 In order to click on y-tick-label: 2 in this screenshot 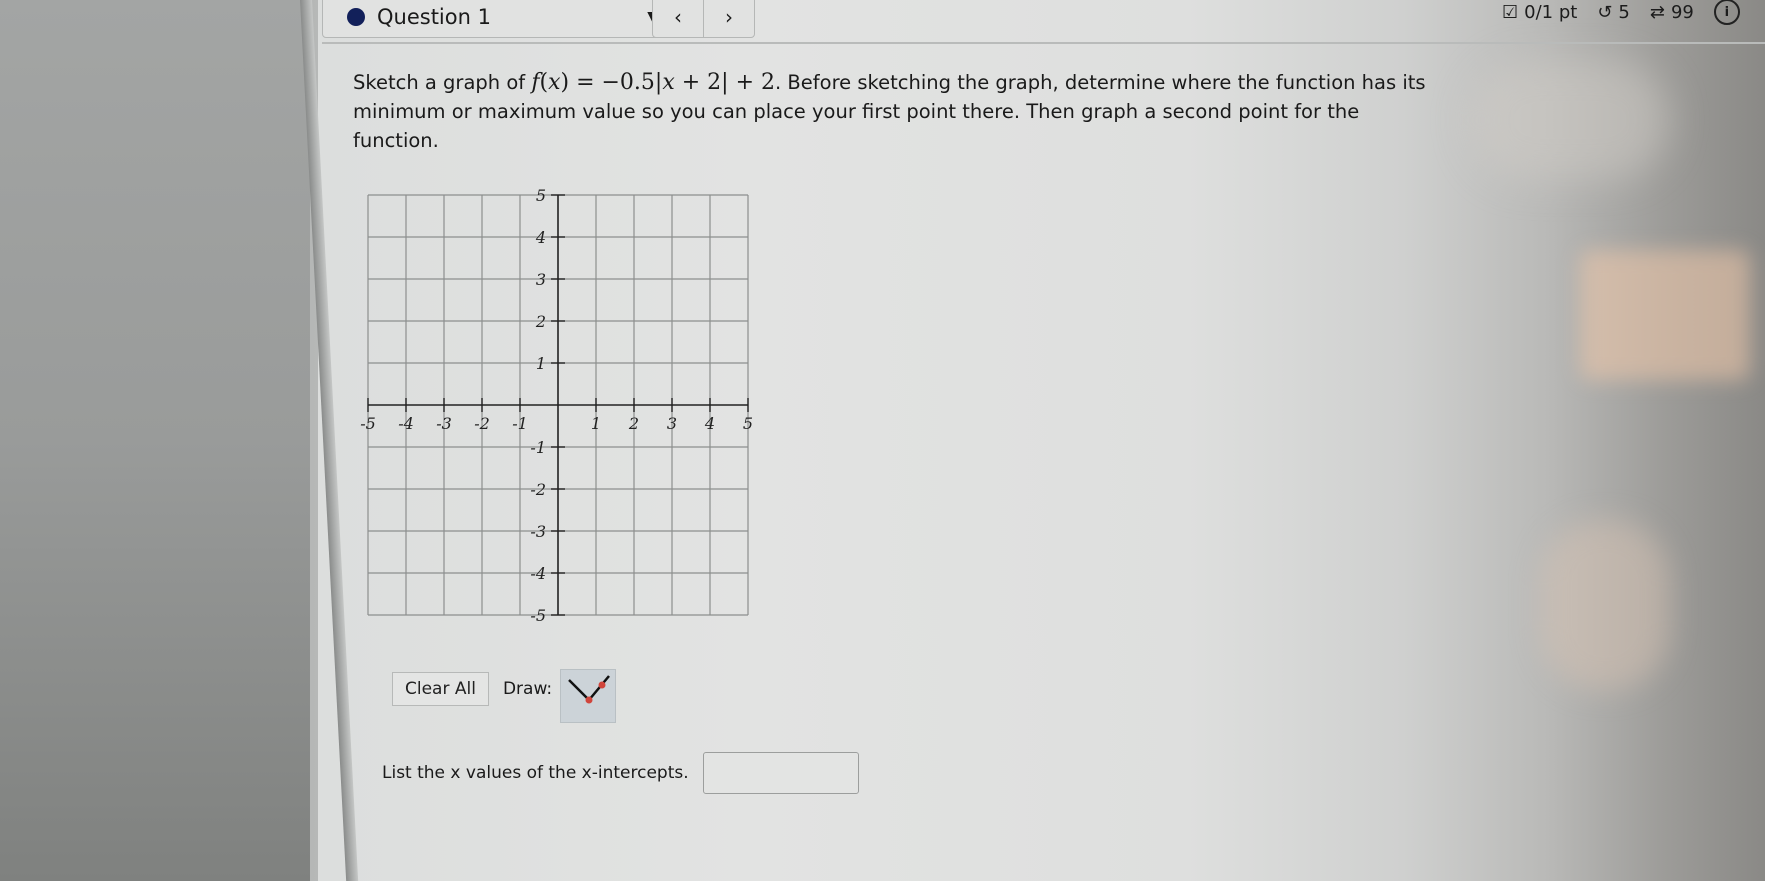, I will do `click(540, 321)`.